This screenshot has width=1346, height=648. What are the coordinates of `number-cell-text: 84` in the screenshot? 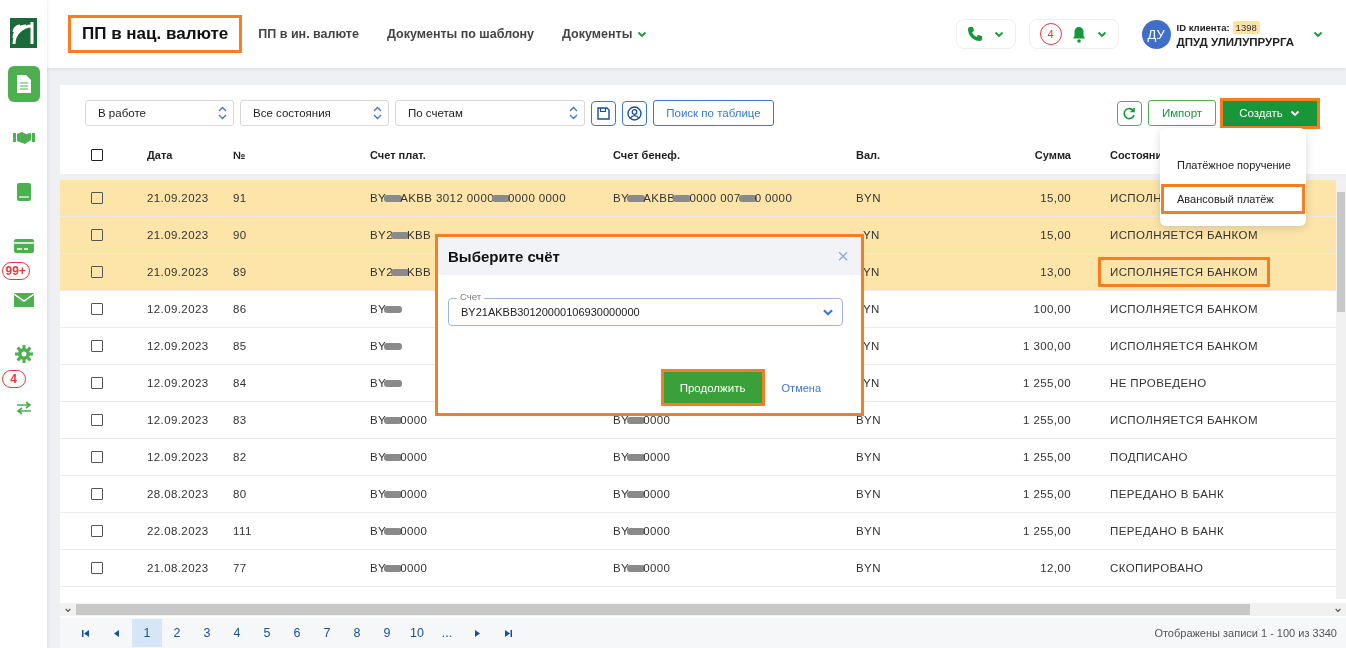 It's located at (240, 383).